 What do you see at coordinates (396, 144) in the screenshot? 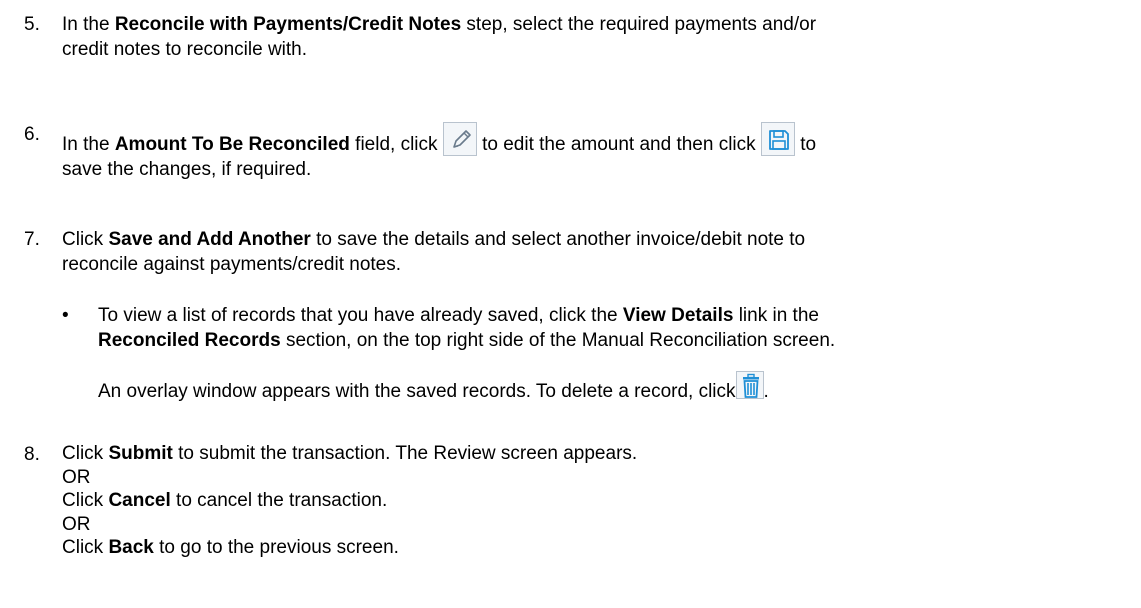
I see `text-run: field, click` at bounding box center [396, 144].